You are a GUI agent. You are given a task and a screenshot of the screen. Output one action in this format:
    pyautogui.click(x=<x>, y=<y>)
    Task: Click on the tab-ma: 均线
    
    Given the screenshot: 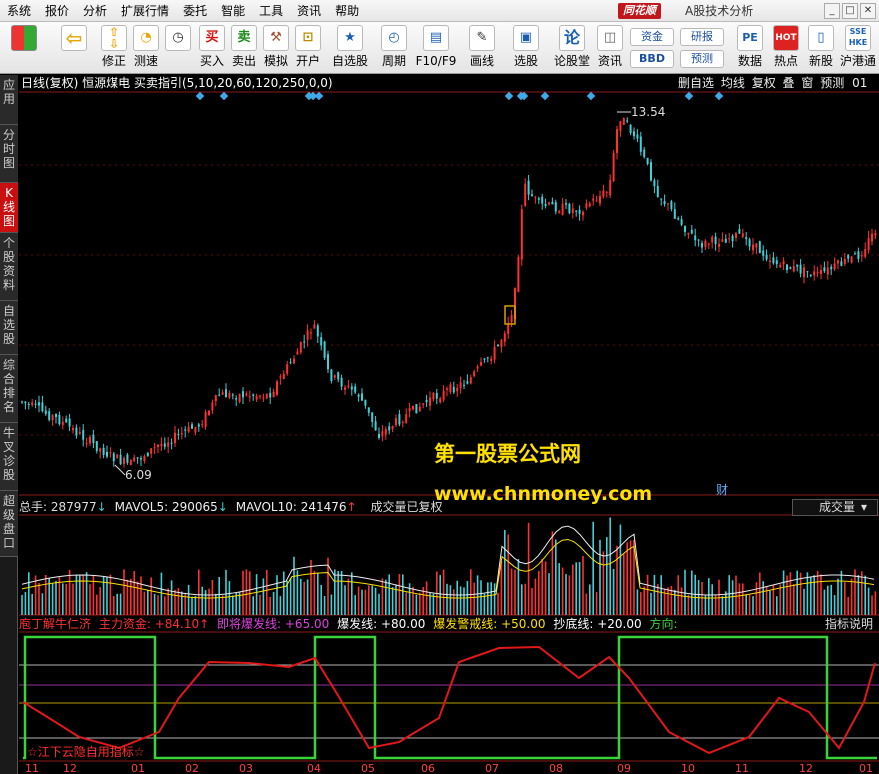 What is the action you would take?
    pyautogui.click(x=733, y=83)
    